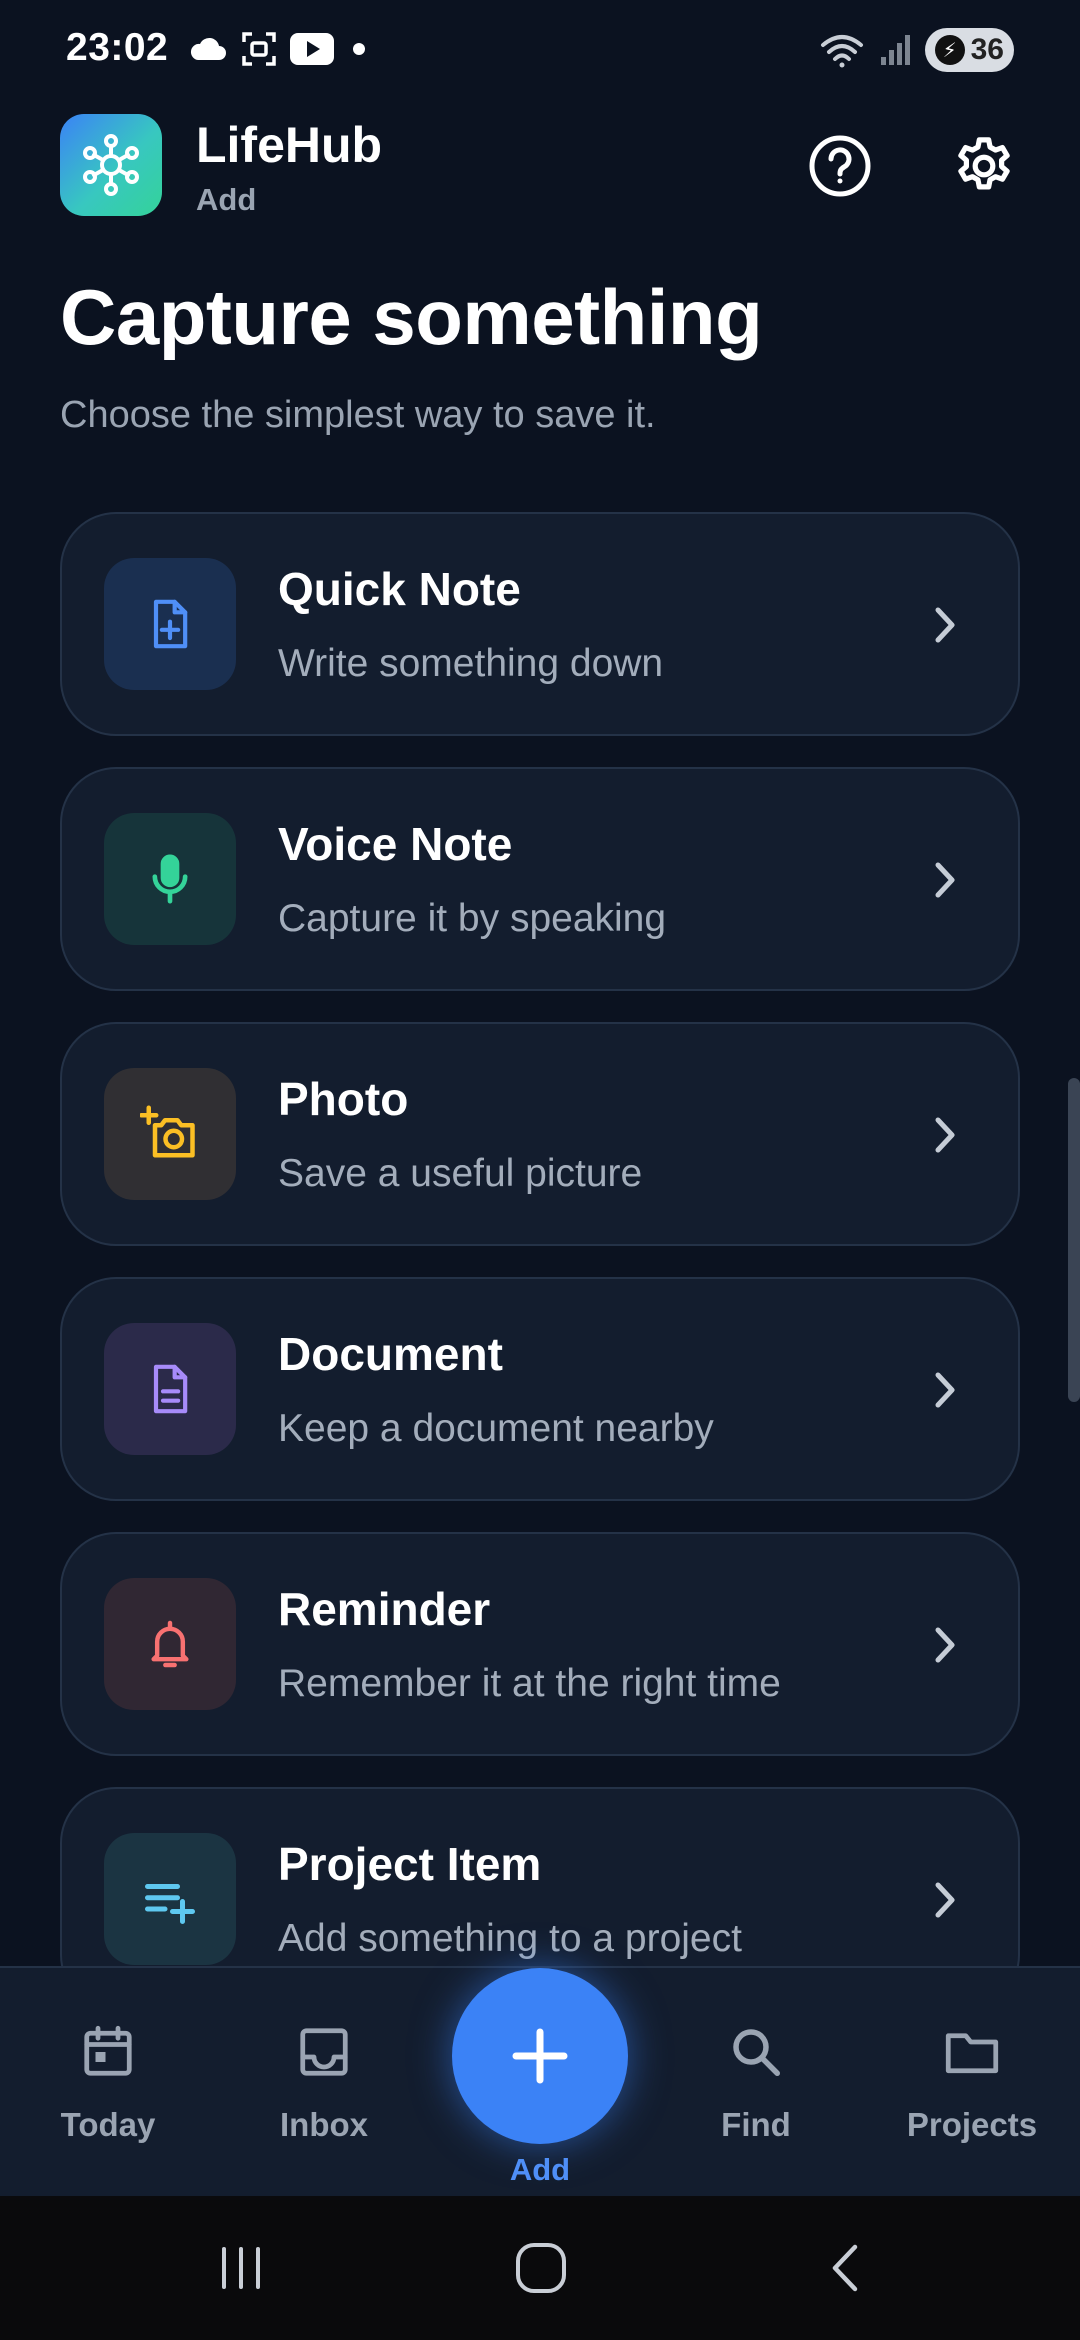 This screenshot has height=2340, width=1080. What do you see at coordinates (540, 1389) in the screenshot?
I see `document-card: Document Keep a document nearby` at bounding box center [540, 1389].